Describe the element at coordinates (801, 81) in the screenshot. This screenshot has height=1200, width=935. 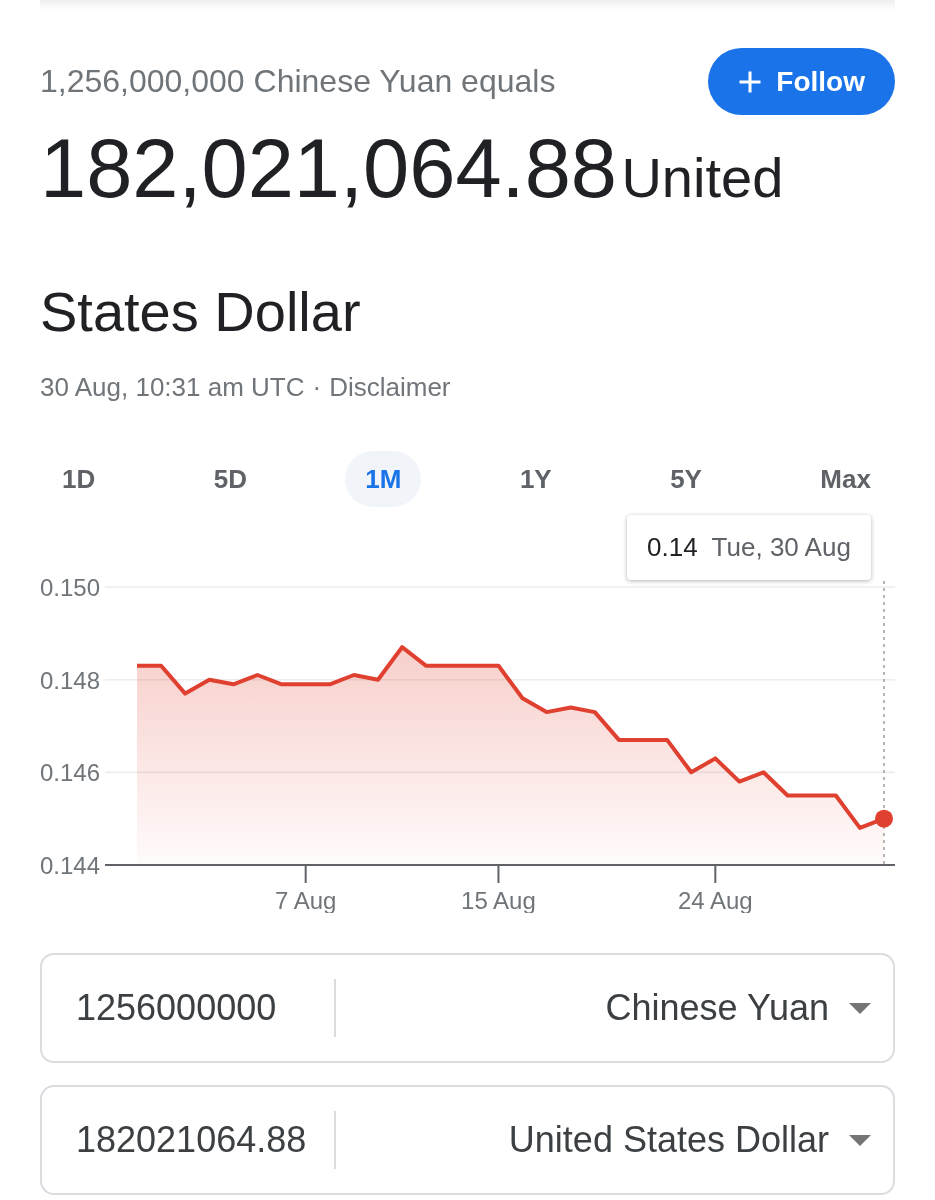
I see `follow-button: Follow` at that location.